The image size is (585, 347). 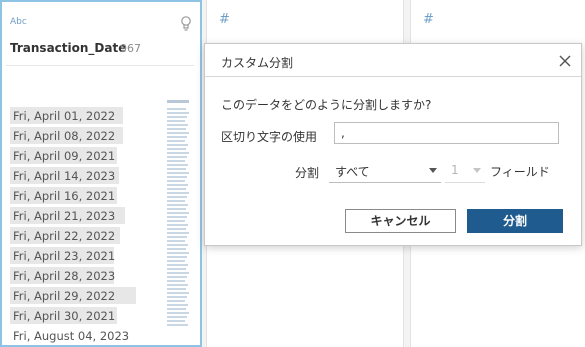 I want to click on value-label: Fri, April 14, 2023, so click(x=64, y=176).